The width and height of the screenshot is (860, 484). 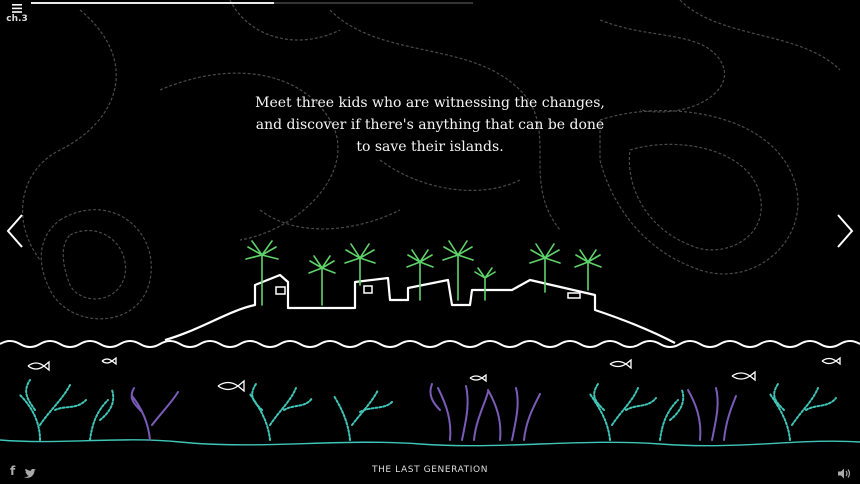 What do you see at coordinates (430, 443) in the screenshot?
I see `seabed` at bounding box center [430, 443].